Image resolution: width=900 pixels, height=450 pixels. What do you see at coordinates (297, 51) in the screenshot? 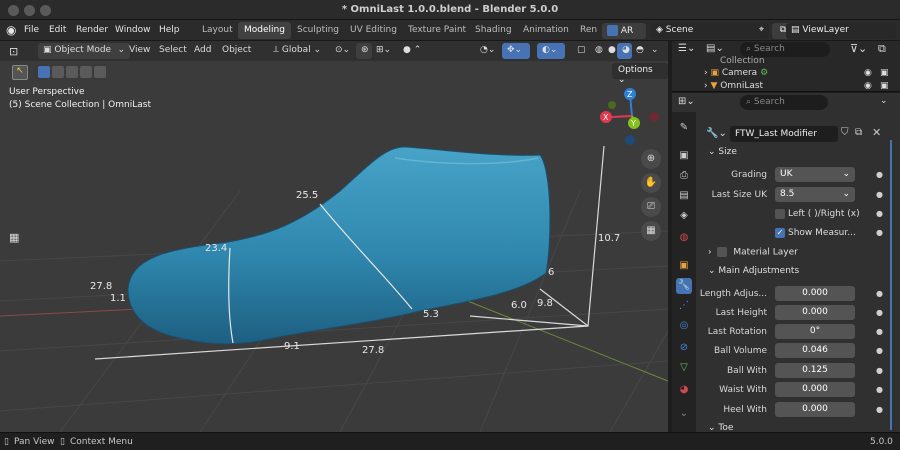
I see `orientation-selector: ⟂ Global ⌄` at bounding box center [297, 51].